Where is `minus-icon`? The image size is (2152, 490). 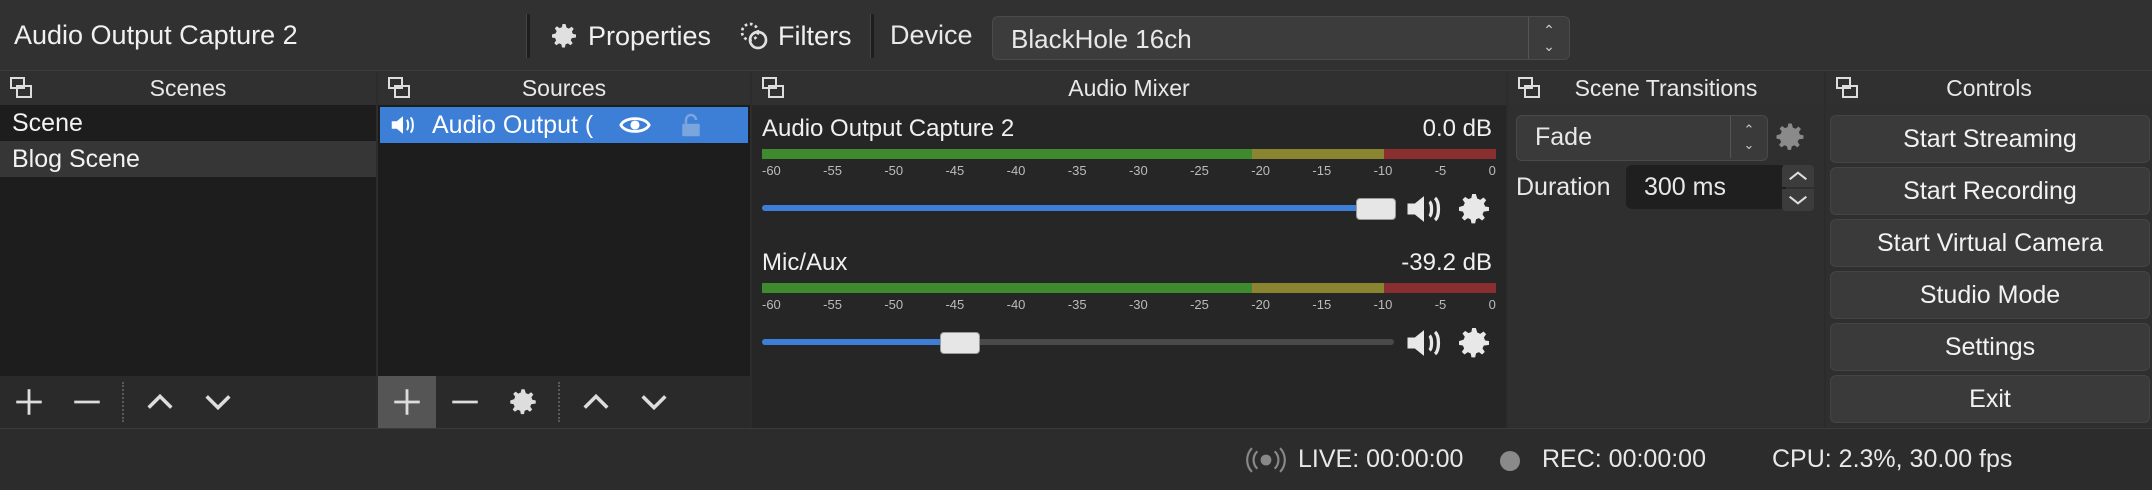
minus-icon is located at coordinates (87, 402).